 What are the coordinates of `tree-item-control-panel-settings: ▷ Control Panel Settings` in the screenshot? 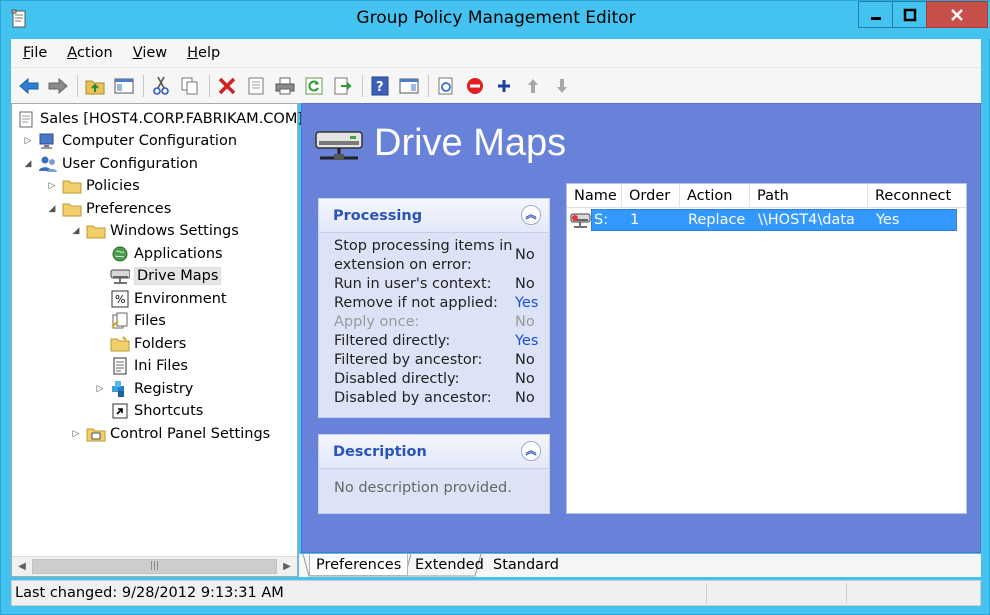 It's located at (170, 433).